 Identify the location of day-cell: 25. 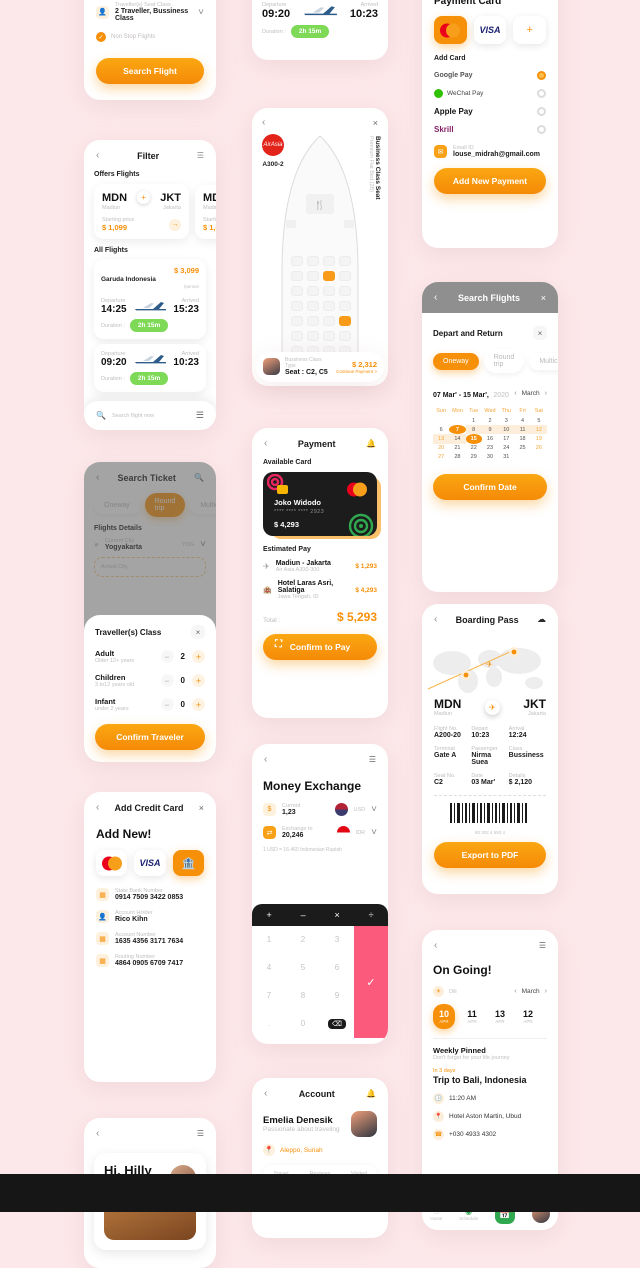
(522, 448).